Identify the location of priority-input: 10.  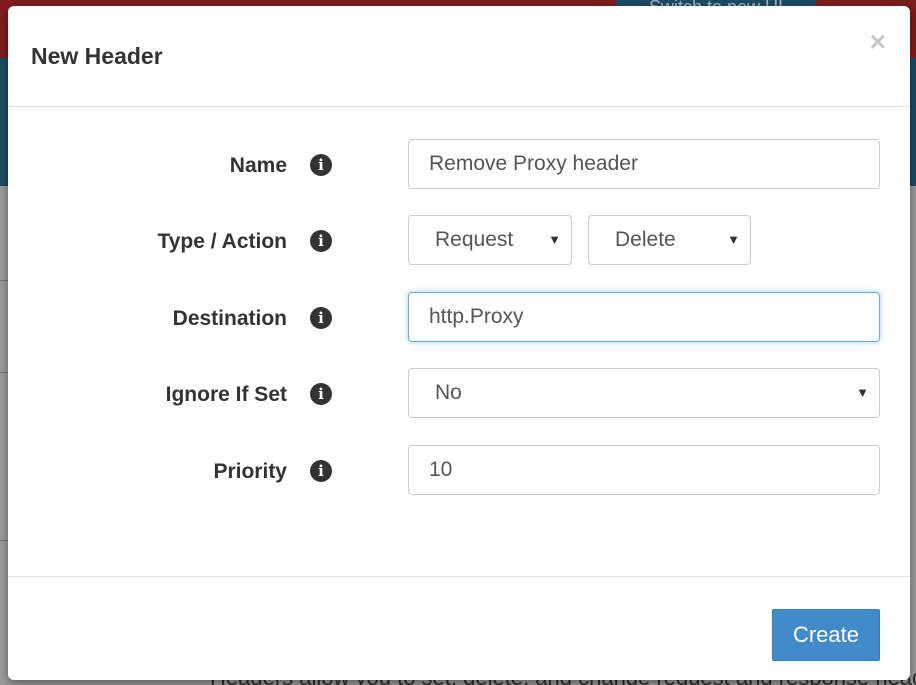
(644, 470).